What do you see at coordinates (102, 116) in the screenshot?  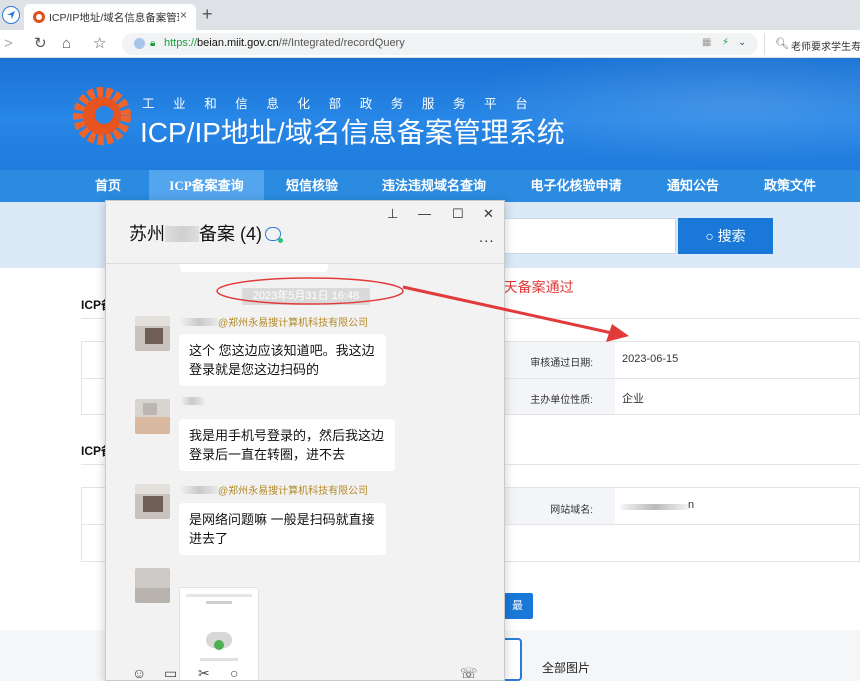 I see `ministry-logo-icon` at bounding box center [102, 116].